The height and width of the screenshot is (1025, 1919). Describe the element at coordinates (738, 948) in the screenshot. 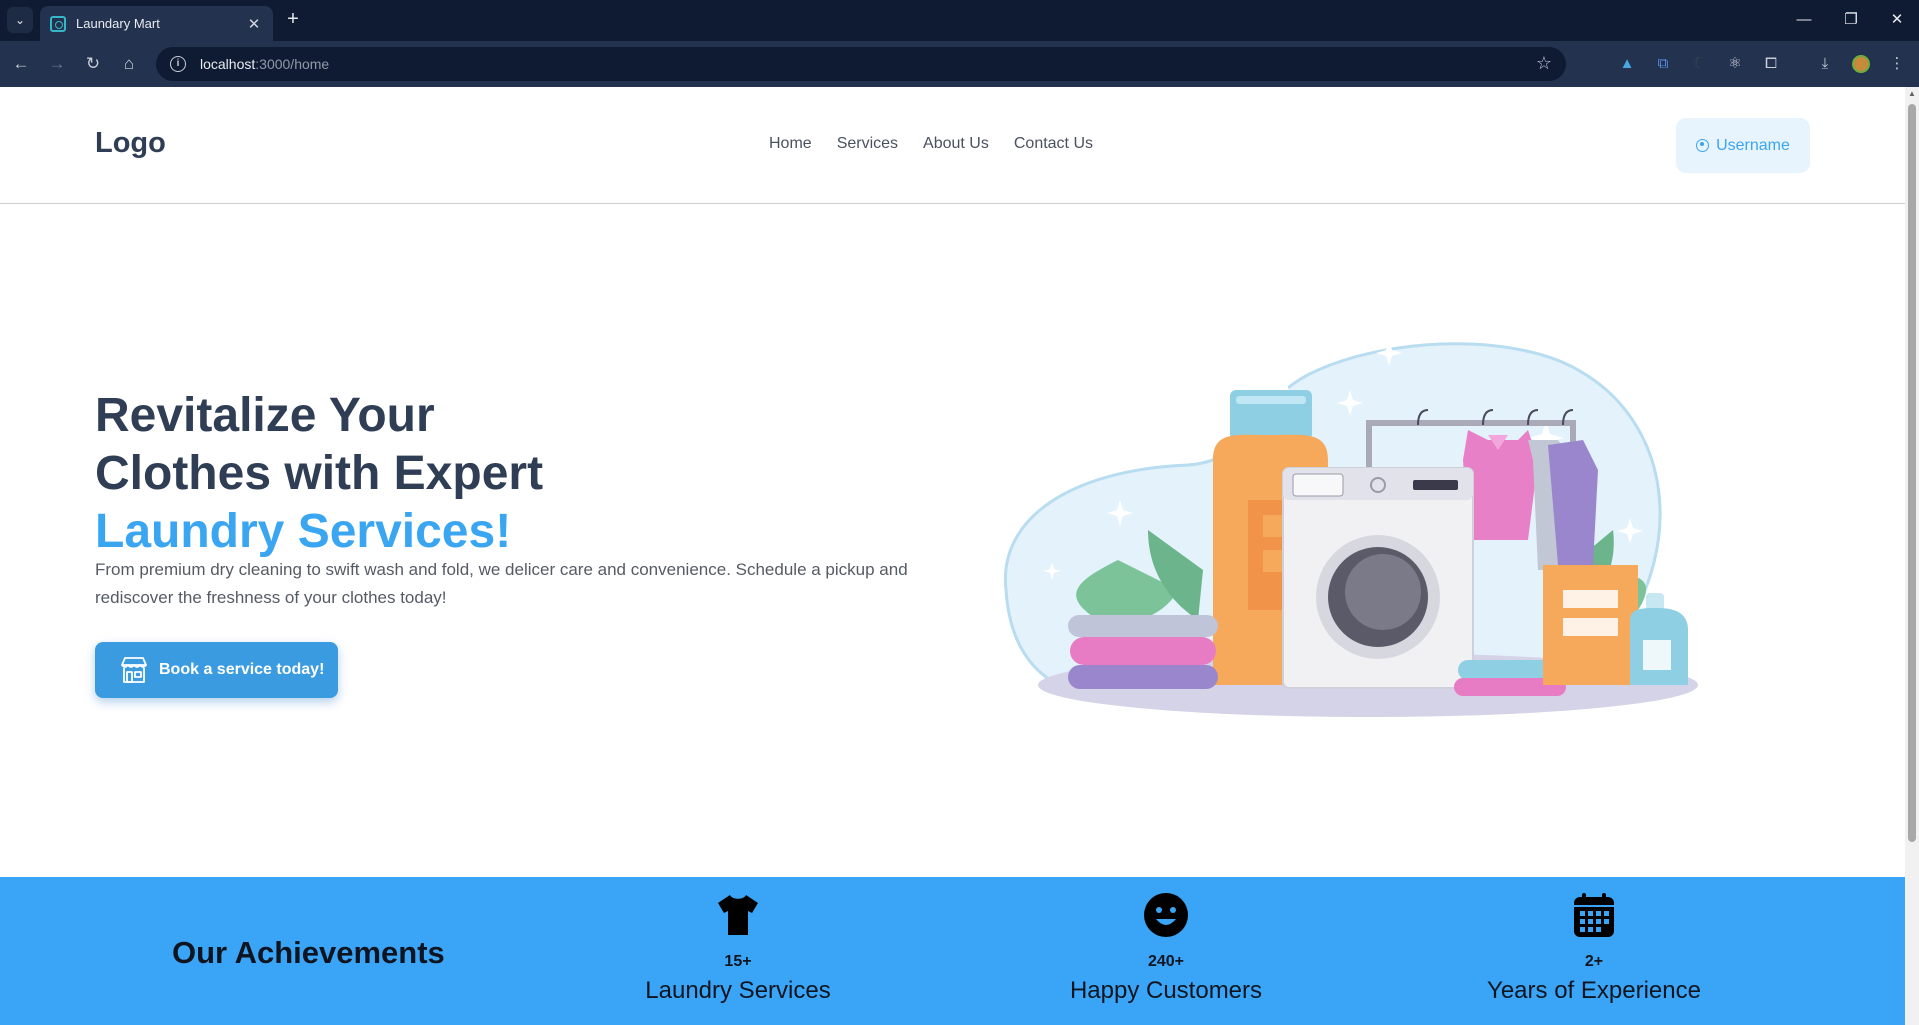

I see `stat-laundry-services: 15+ Laundry Services` at that location.